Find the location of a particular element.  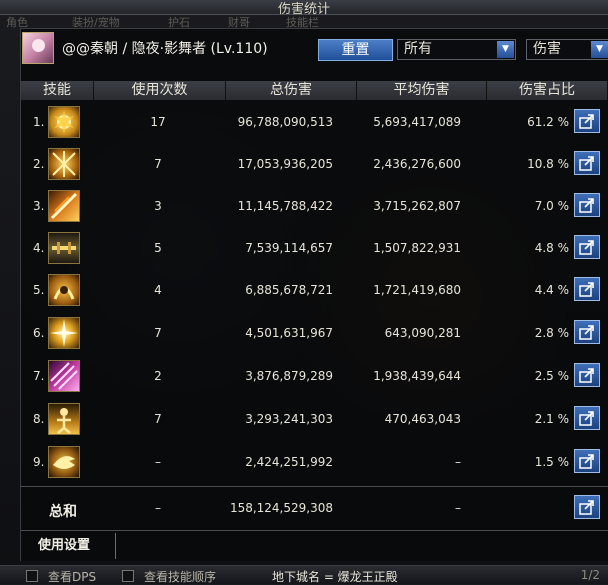

character-avatar is located at coordinates (38, 48).